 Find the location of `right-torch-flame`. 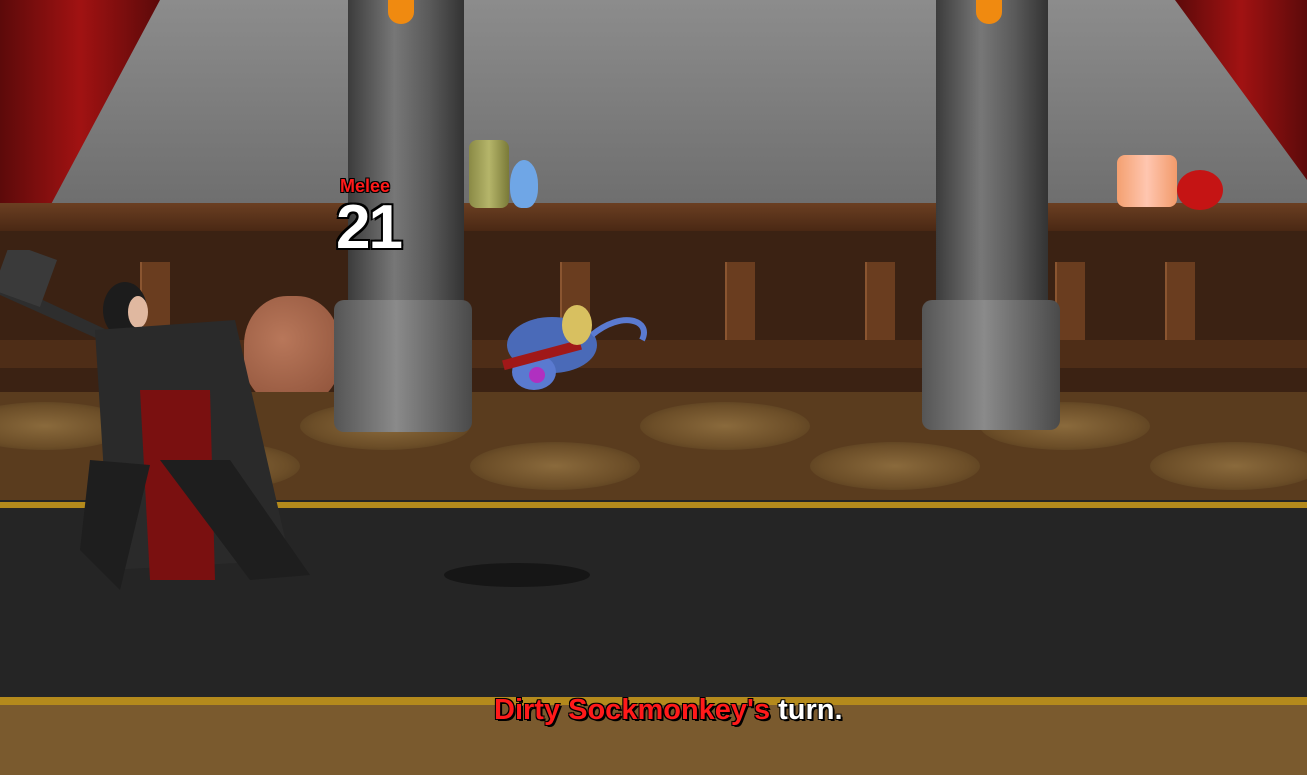

right-torch-flame is located at coordinates (989, 12).